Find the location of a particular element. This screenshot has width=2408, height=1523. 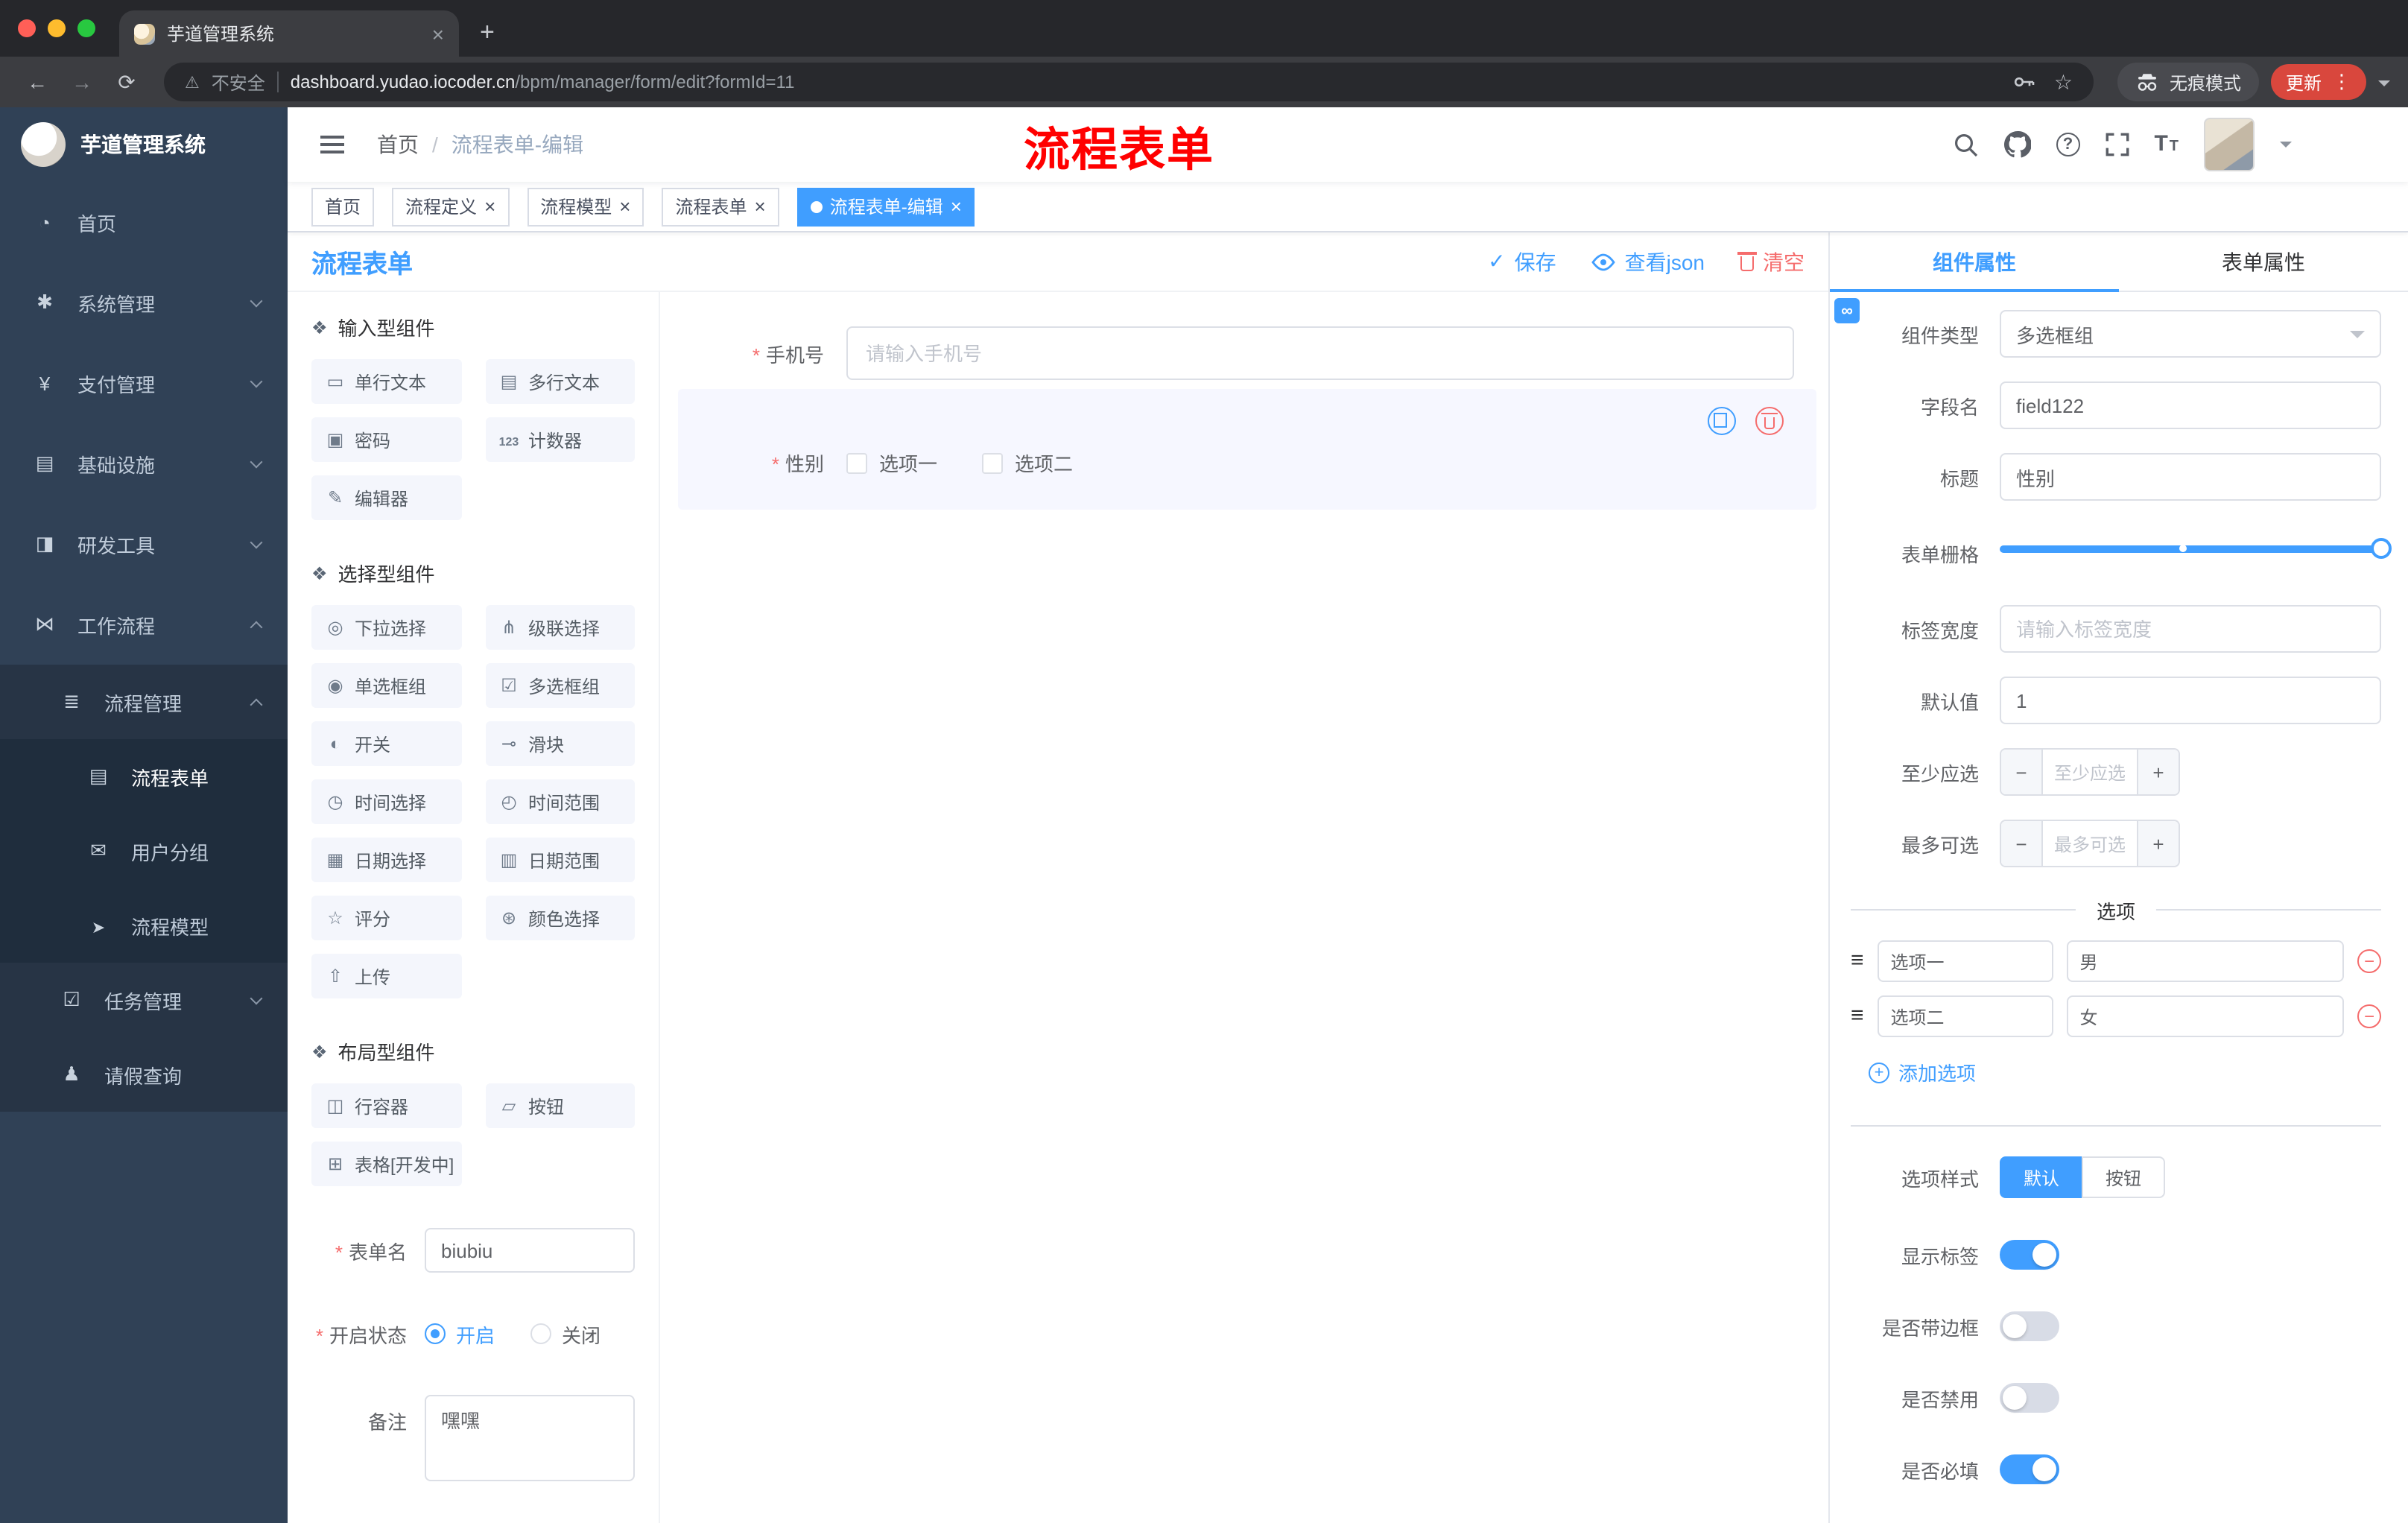

back-icon: ← is located at coordinates (37, 82).